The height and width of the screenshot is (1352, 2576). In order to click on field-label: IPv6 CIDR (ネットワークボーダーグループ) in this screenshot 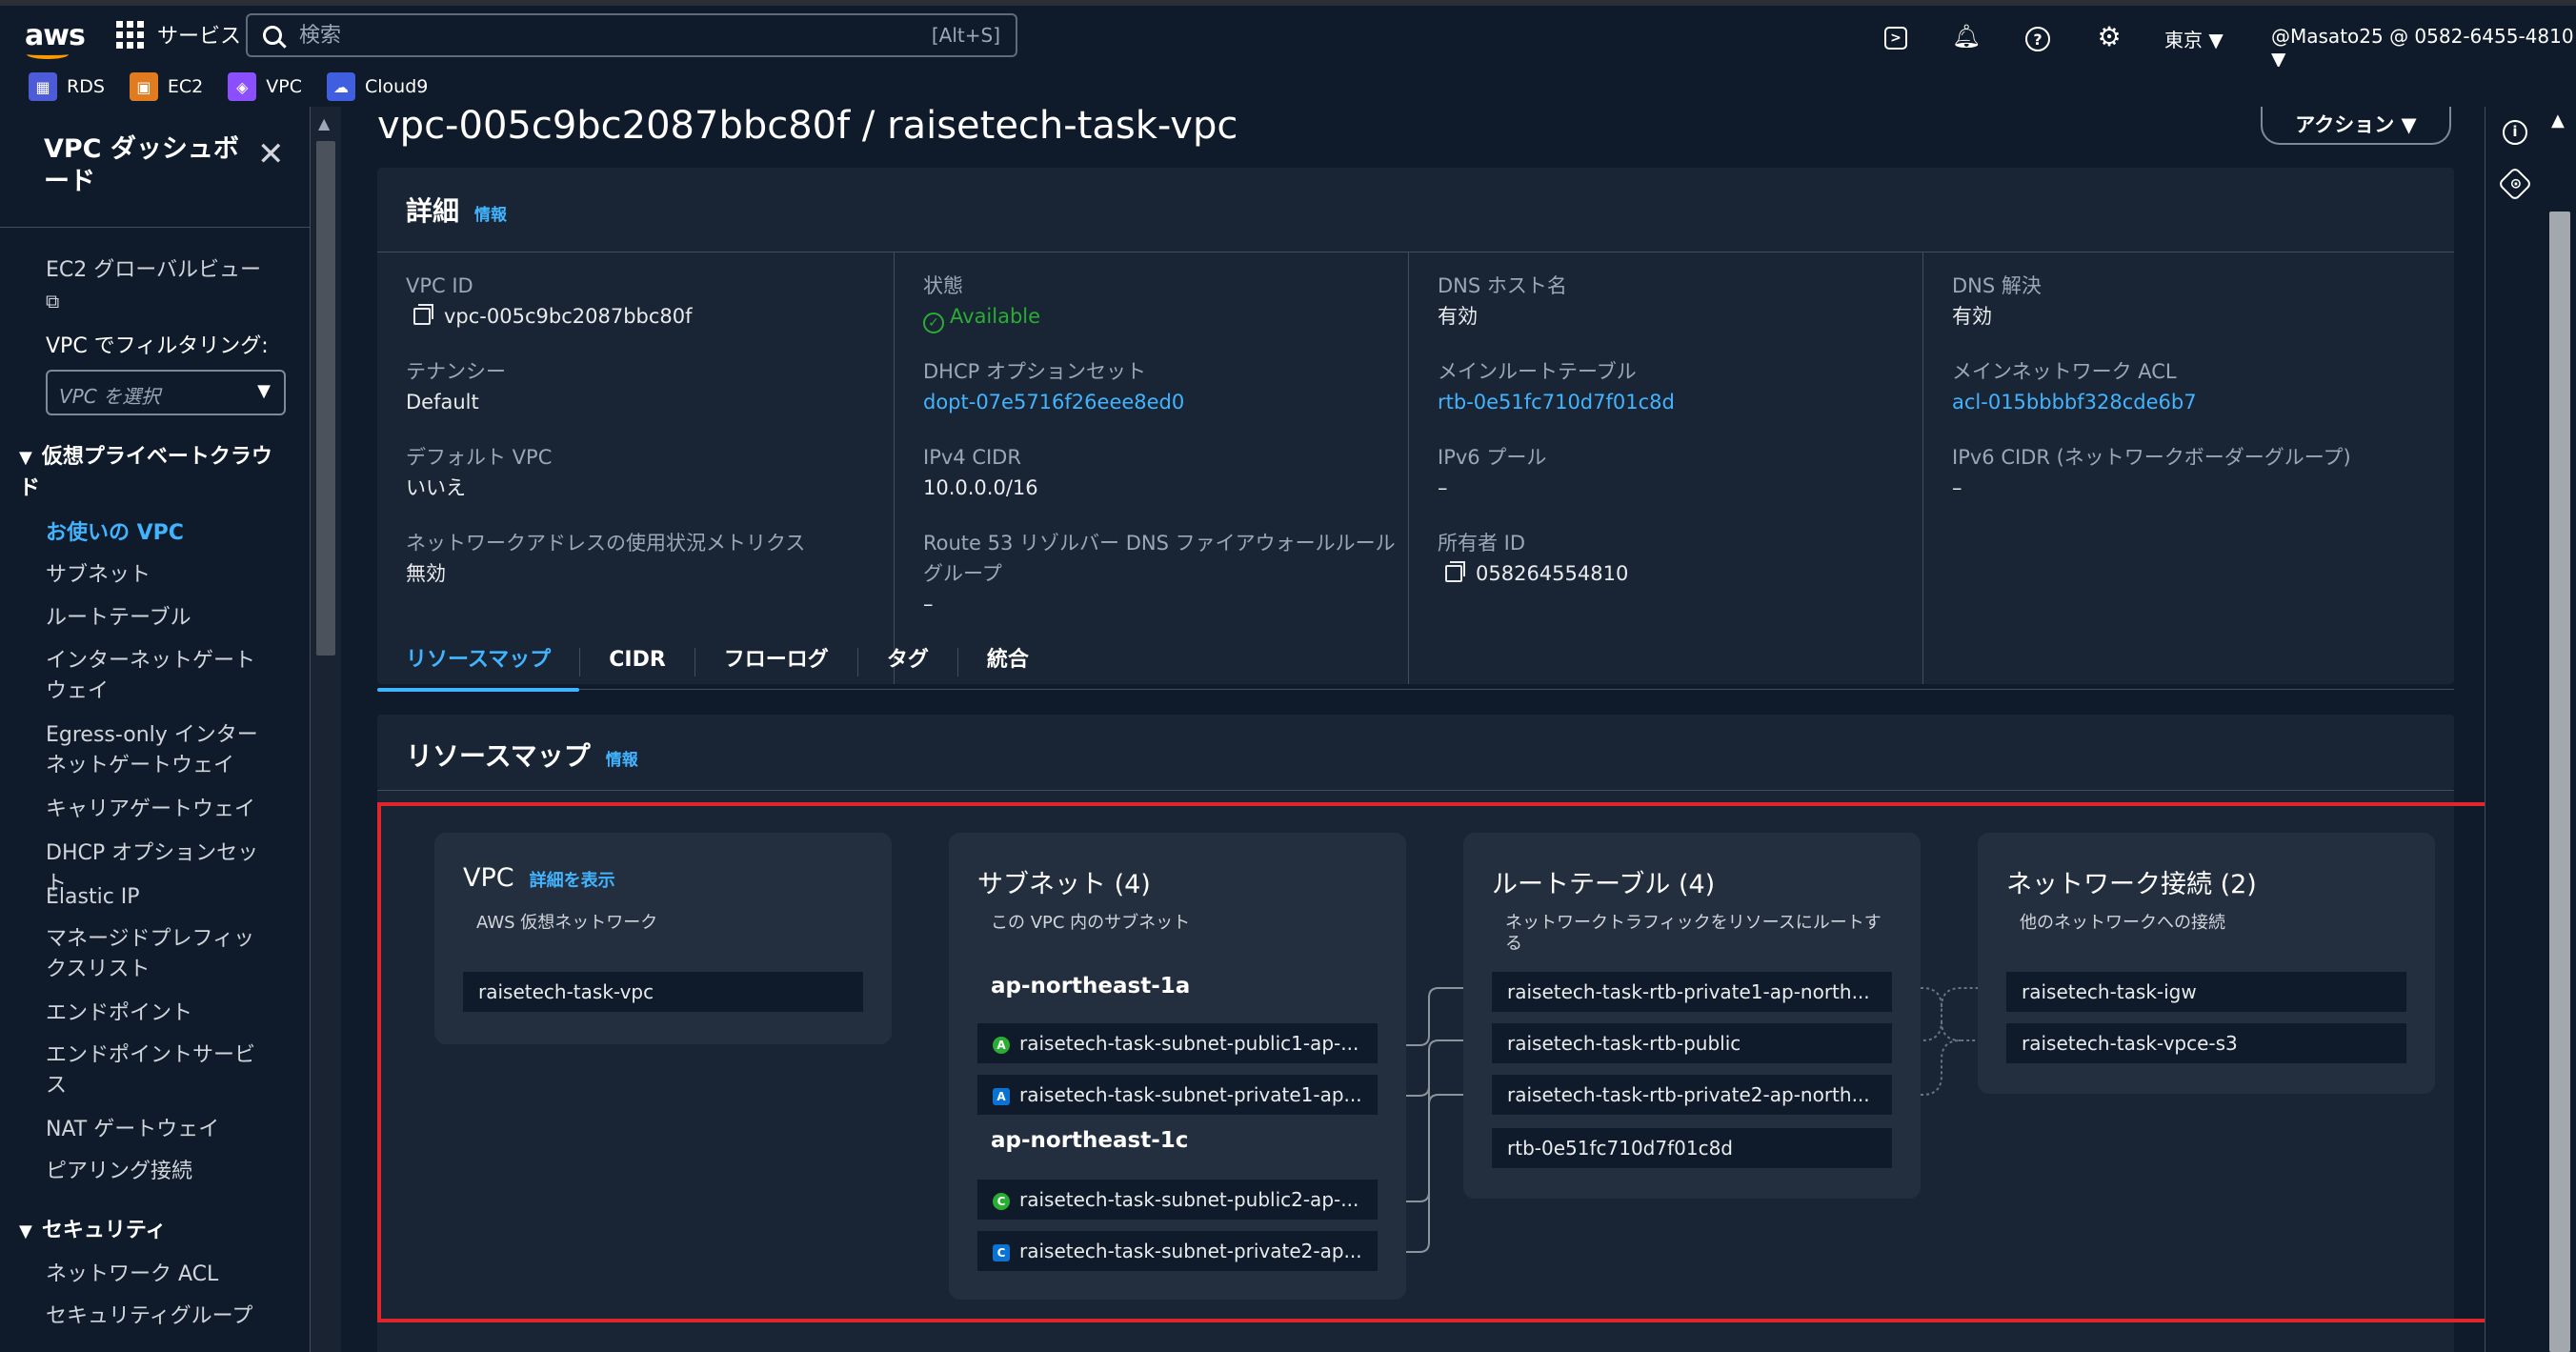, I will do `click(2152, 457)`.